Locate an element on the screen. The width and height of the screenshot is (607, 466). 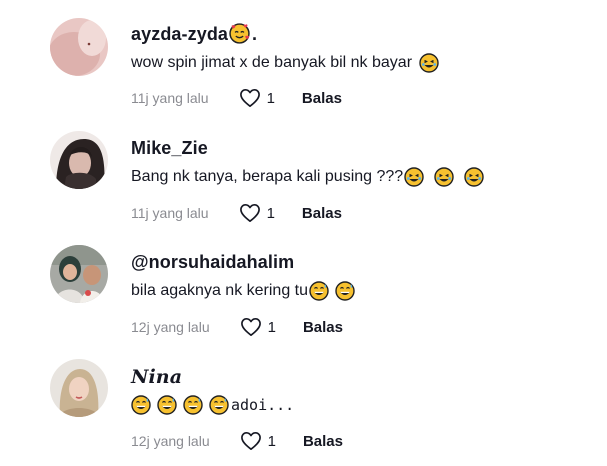
username: ayzda-zyda. is located at coordinates (194, 35).